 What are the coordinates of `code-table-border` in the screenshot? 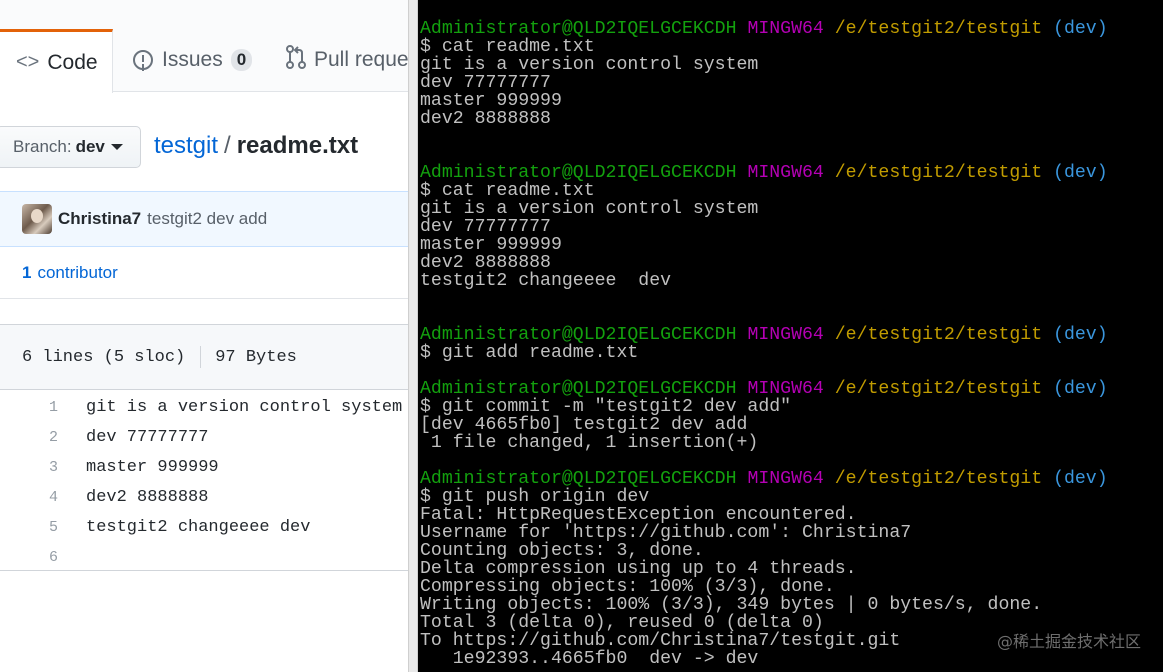 It's located at (205, 570).